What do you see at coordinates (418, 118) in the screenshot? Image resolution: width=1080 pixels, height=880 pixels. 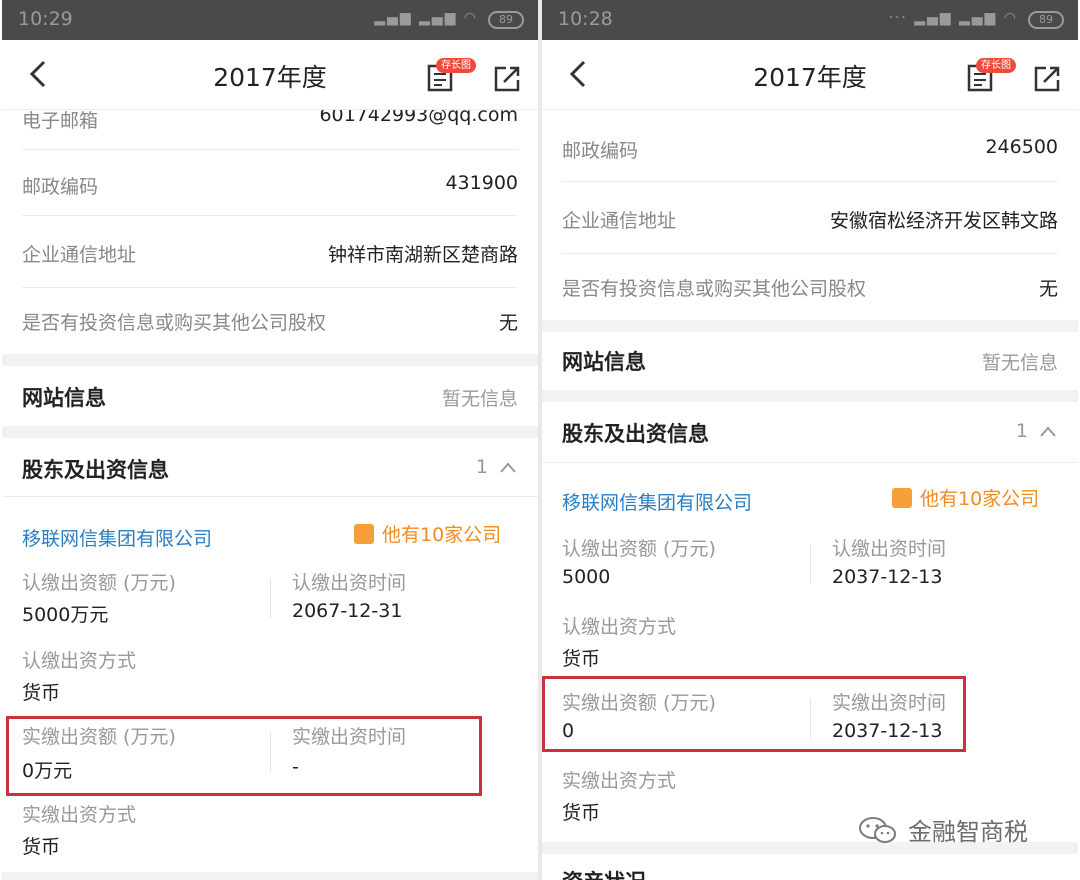 I see `row-value: 601742993@qq.com` at bounding box center [418, 118].